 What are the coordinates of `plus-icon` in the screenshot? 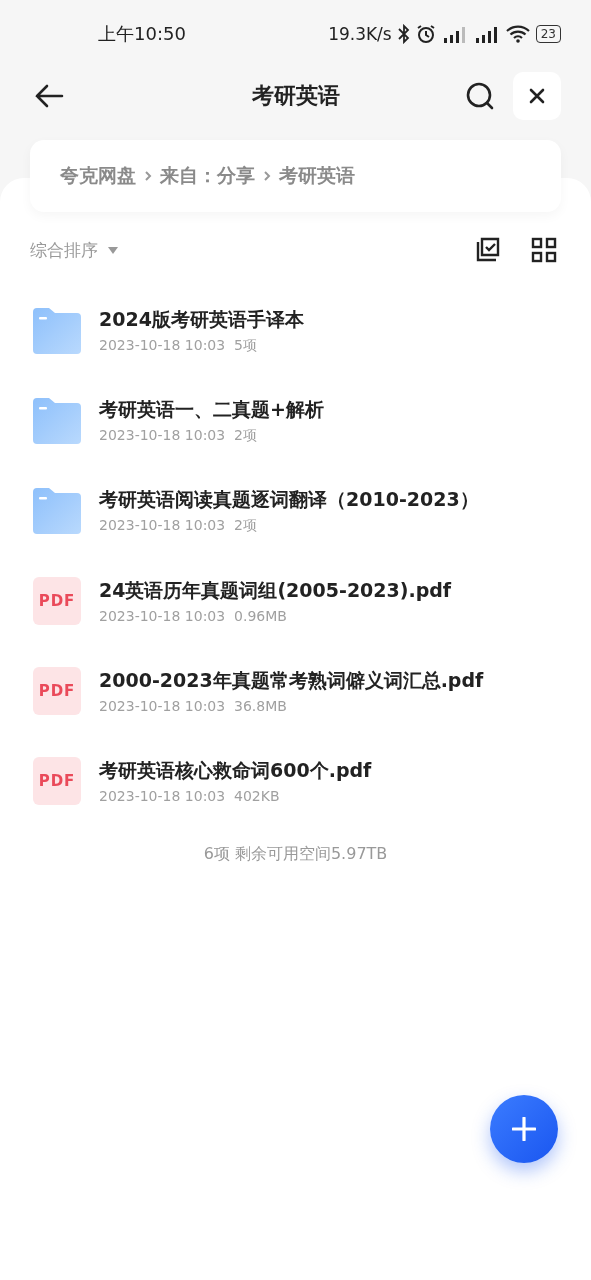 It's located at (524, 1129).